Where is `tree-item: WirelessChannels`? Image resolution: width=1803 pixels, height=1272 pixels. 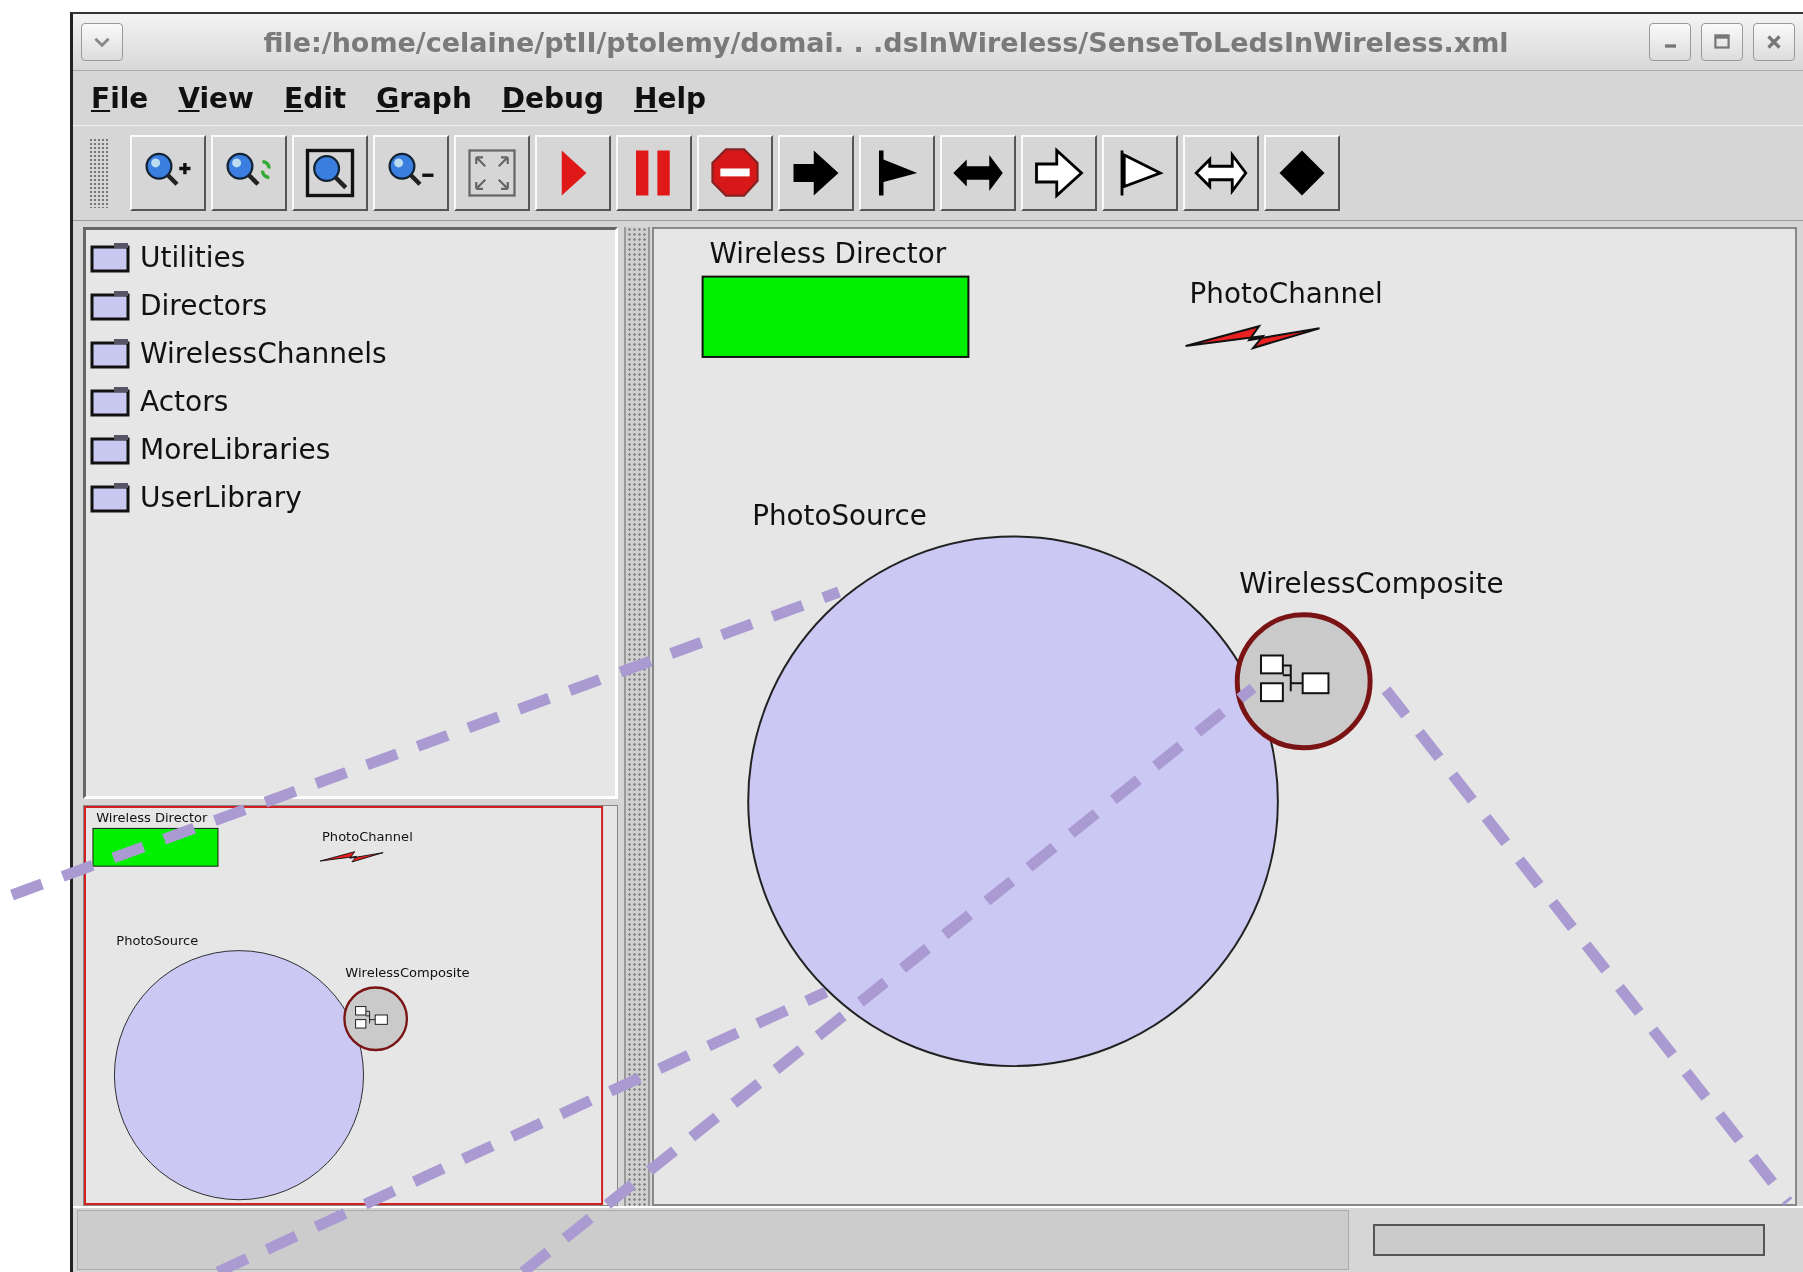
tree-item: WirelessChannels is located at coordinates (263, 353).